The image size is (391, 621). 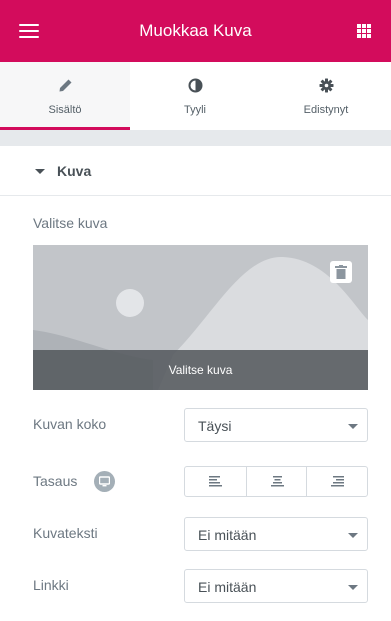 I want to click on caption-select: Ei mitään, so click(x=276, y=534).